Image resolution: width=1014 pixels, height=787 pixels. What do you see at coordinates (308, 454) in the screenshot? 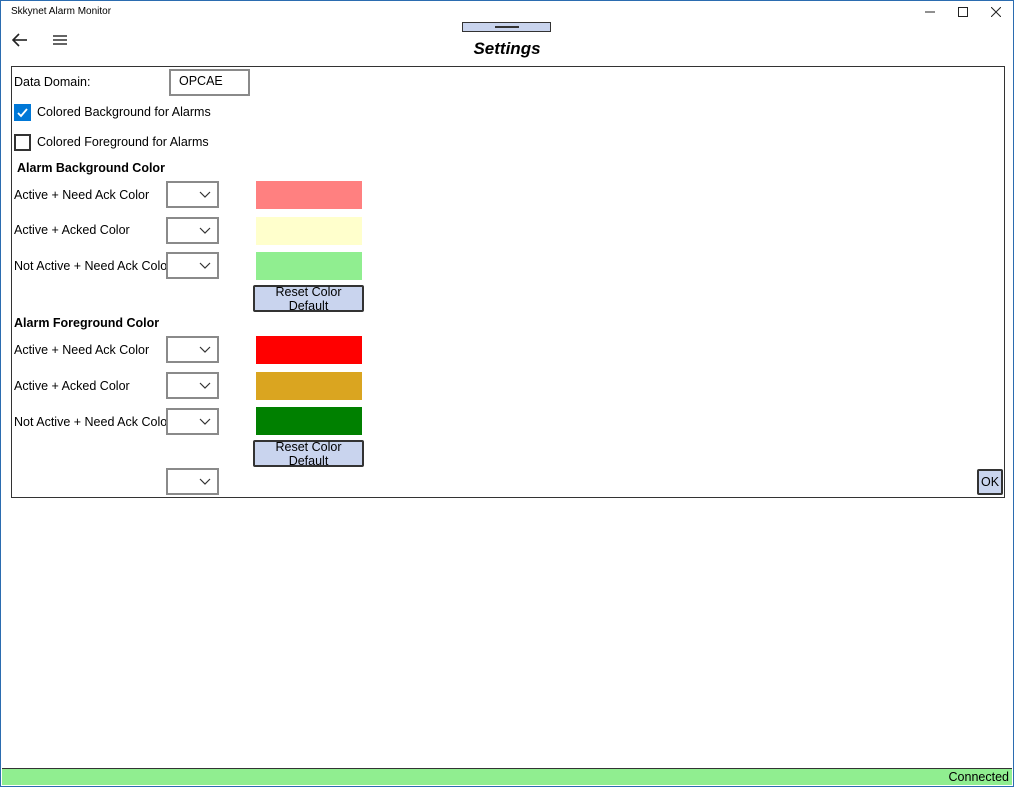
I see `fg-reset-color-default-button: Reset Color Default` at bounding box center [308, 454].